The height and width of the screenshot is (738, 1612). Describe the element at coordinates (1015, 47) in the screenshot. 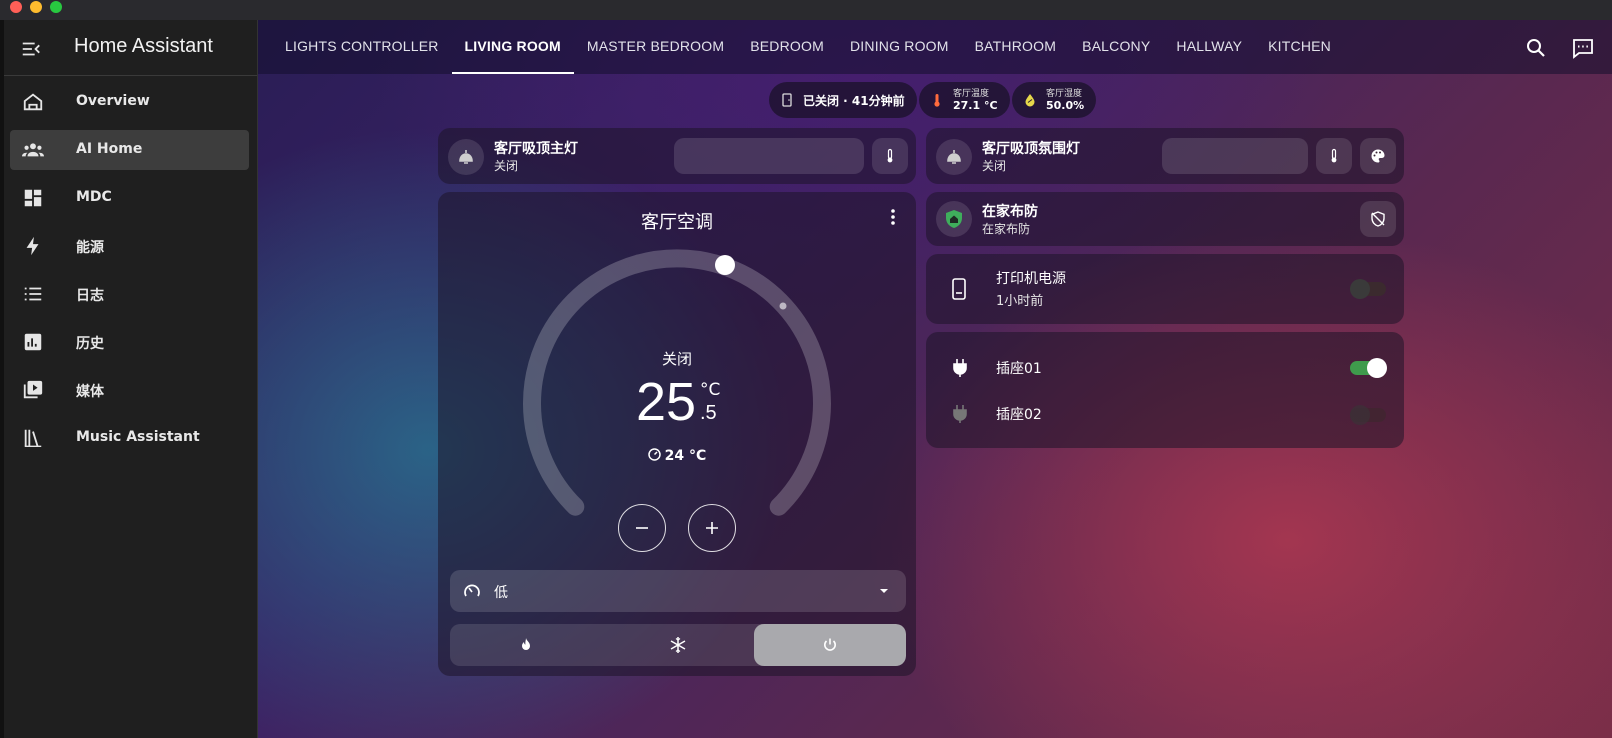

I see `tab-bathroom: BATHROOM` at that location.